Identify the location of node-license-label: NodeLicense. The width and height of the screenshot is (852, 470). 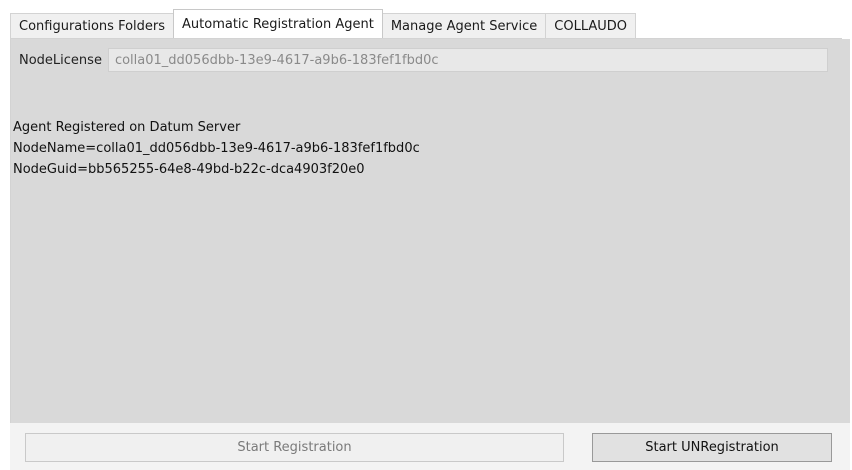
(60, 60).